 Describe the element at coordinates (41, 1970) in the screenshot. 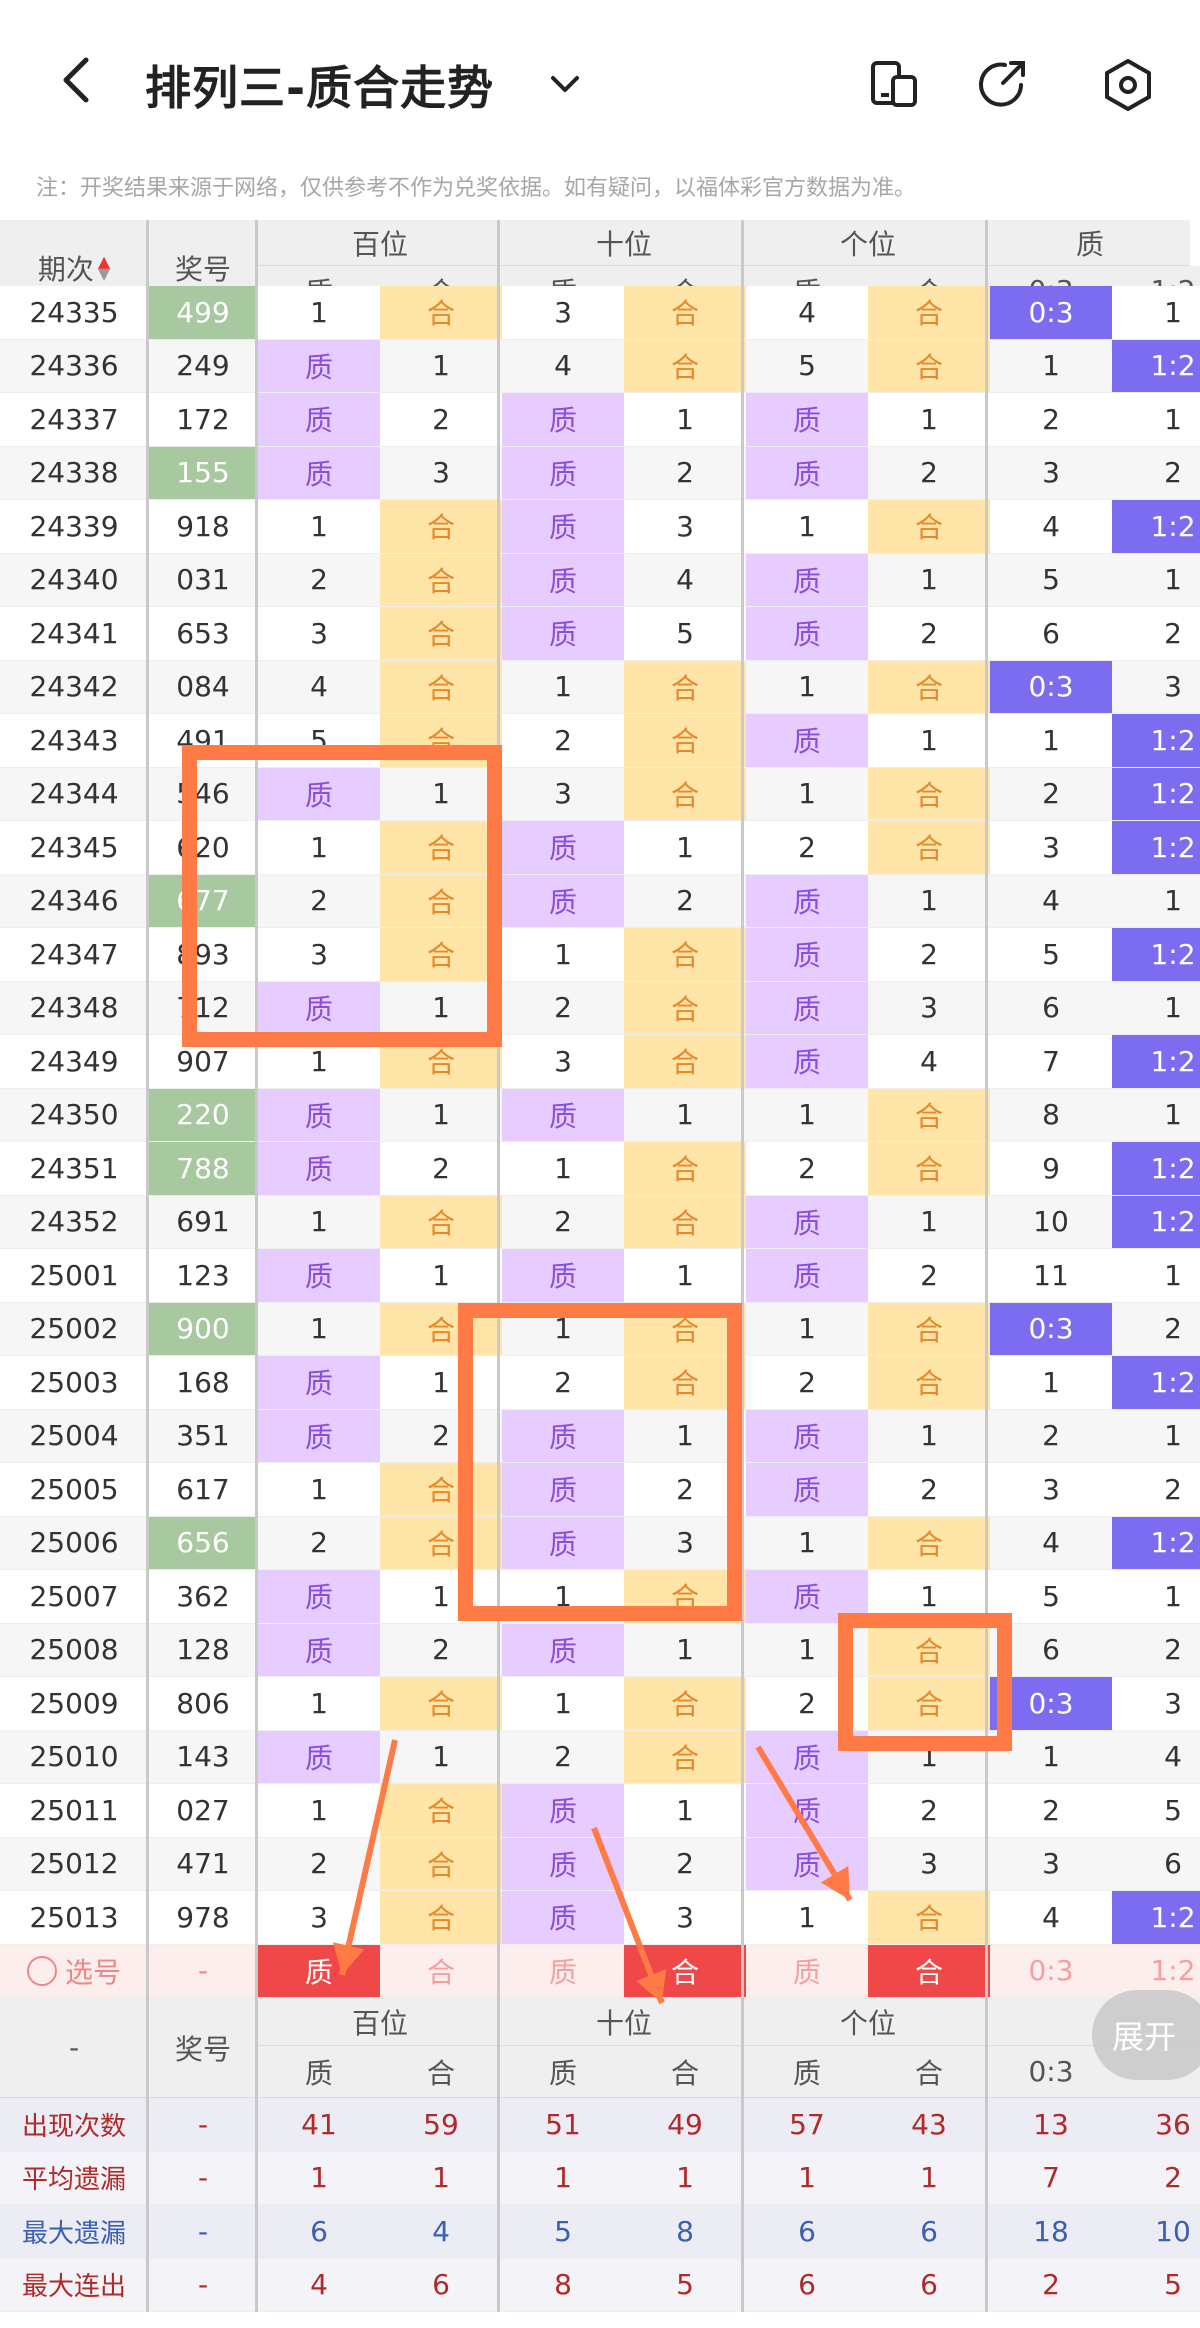

I see `radio-circle-icon` at that location.